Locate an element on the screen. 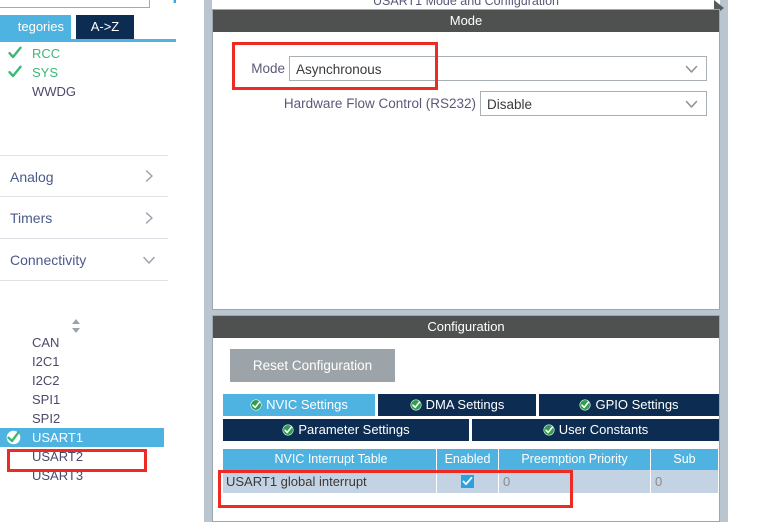 The image size is (778, 522). peripheral-label: SPI2 is located at coordinates (46, 418).